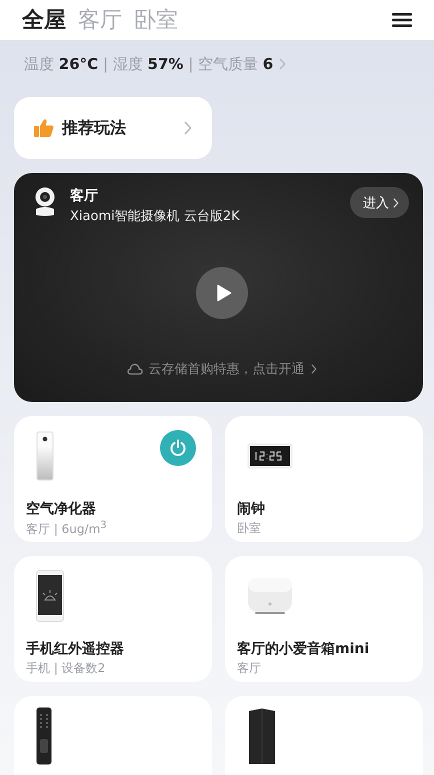  I want to click on alarm-clock-drawing, so click(270, 456).